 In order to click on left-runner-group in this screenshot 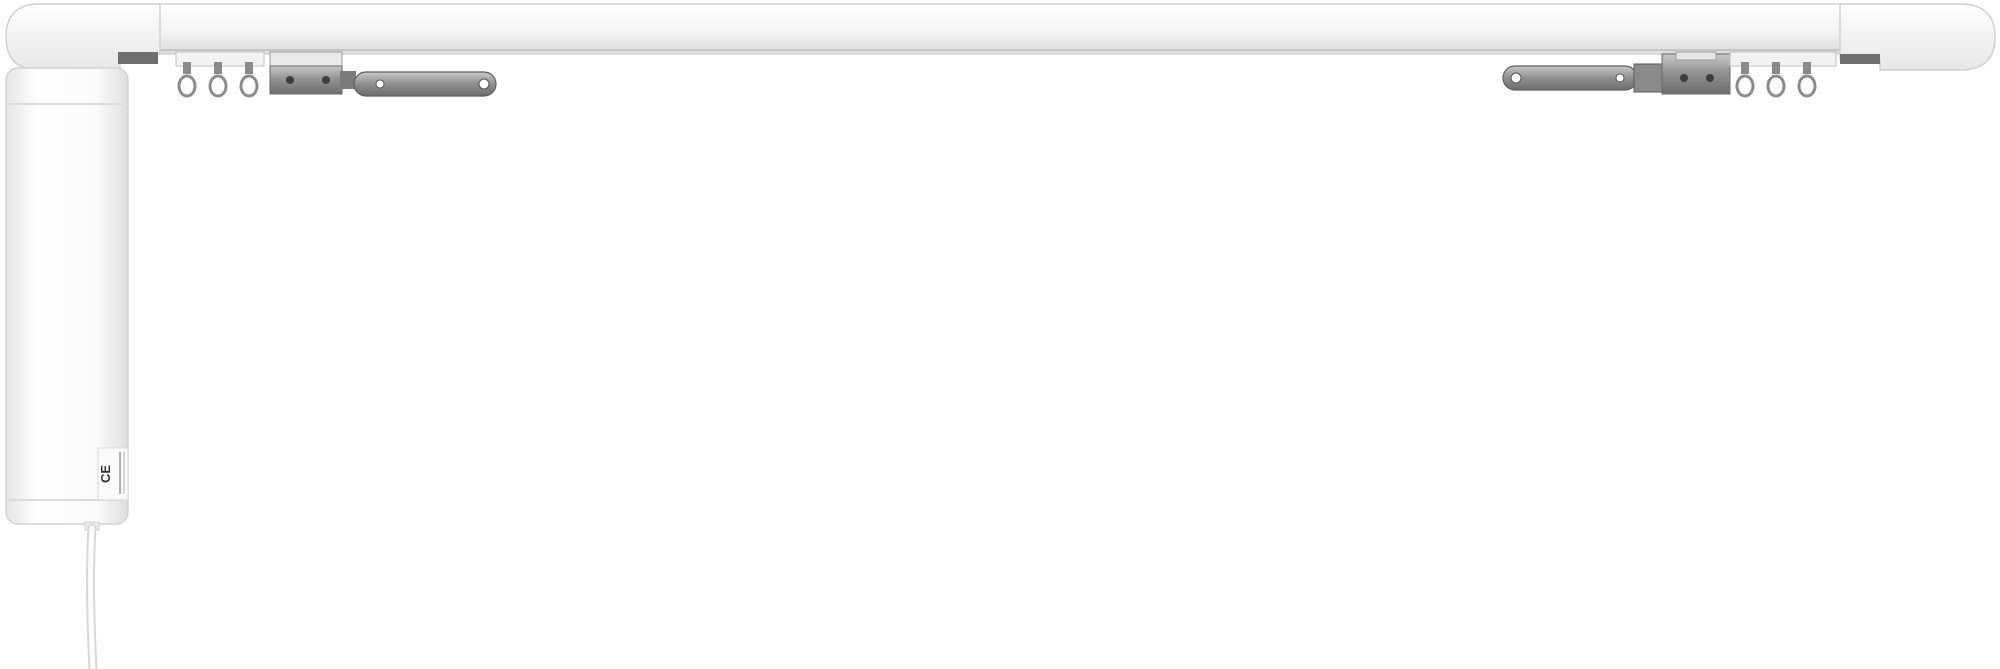, I will do `click(220, 74)`.